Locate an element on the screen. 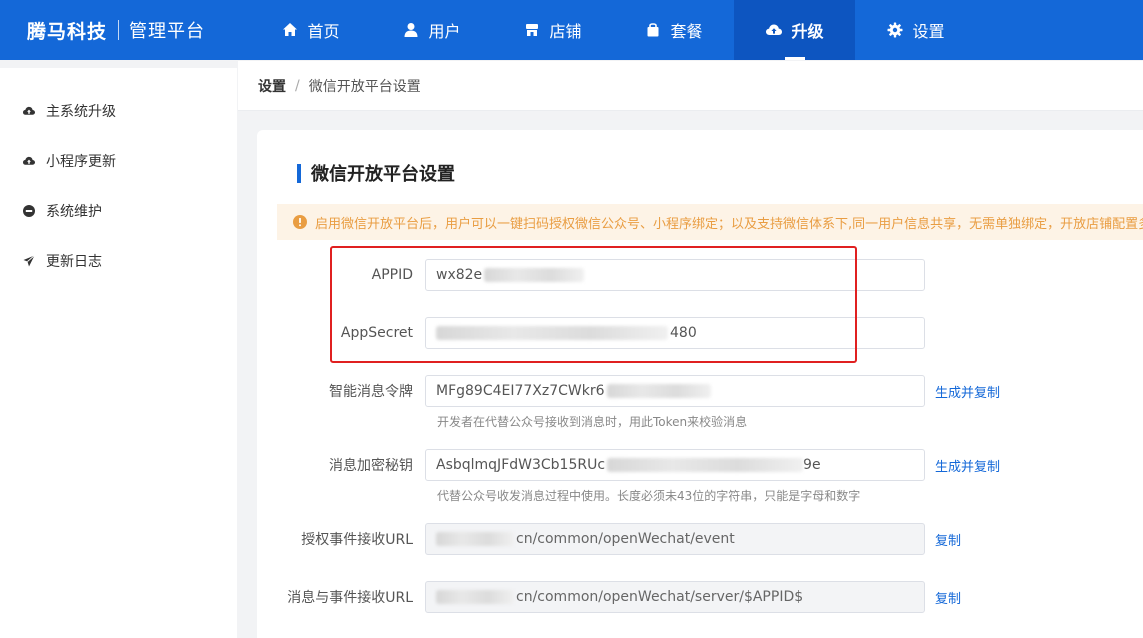 This screenshot has height=638, width=1143. generate-copy-aeskey-button: 生成并复制 is located at coordinates (967, 465).